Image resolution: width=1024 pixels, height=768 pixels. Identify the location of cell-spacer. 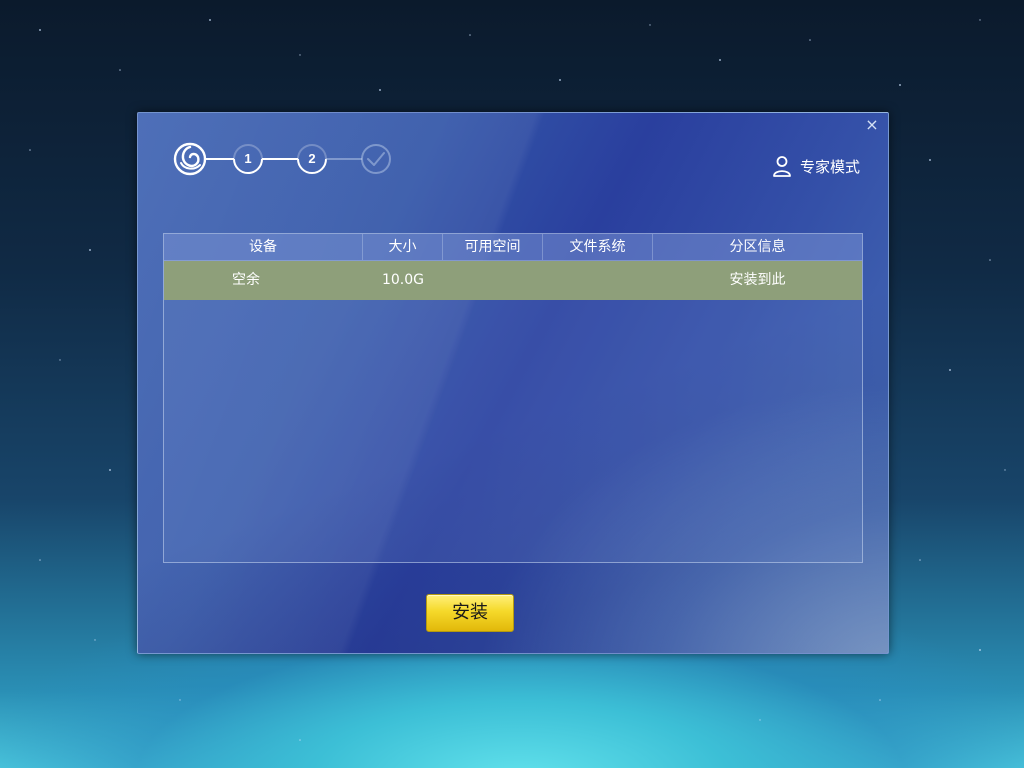
(345, 280).